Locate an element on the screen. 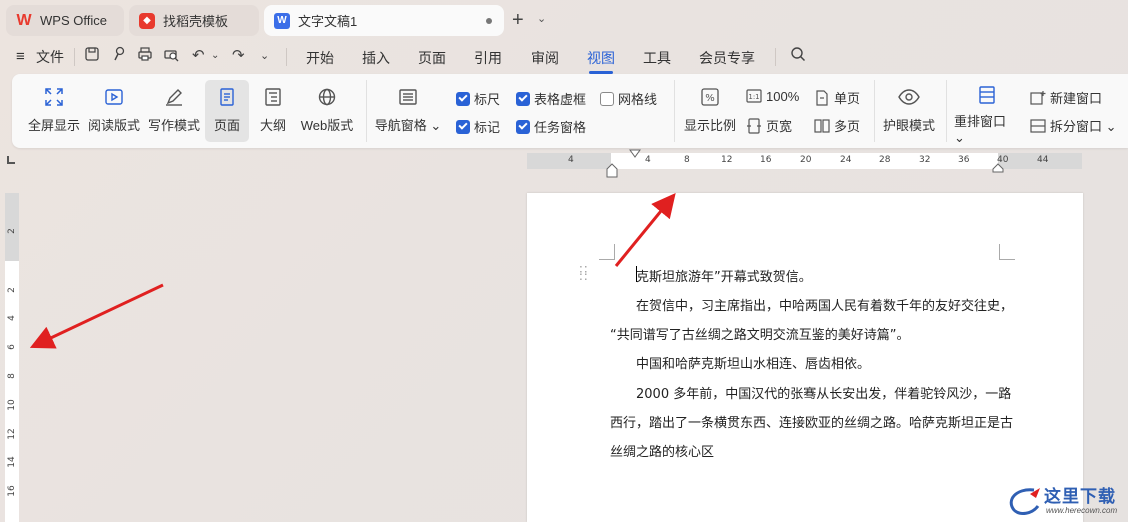 The width and height of the screenshot is (1128, 522). tab-page: 页面 is located at coordinates (432, 58).